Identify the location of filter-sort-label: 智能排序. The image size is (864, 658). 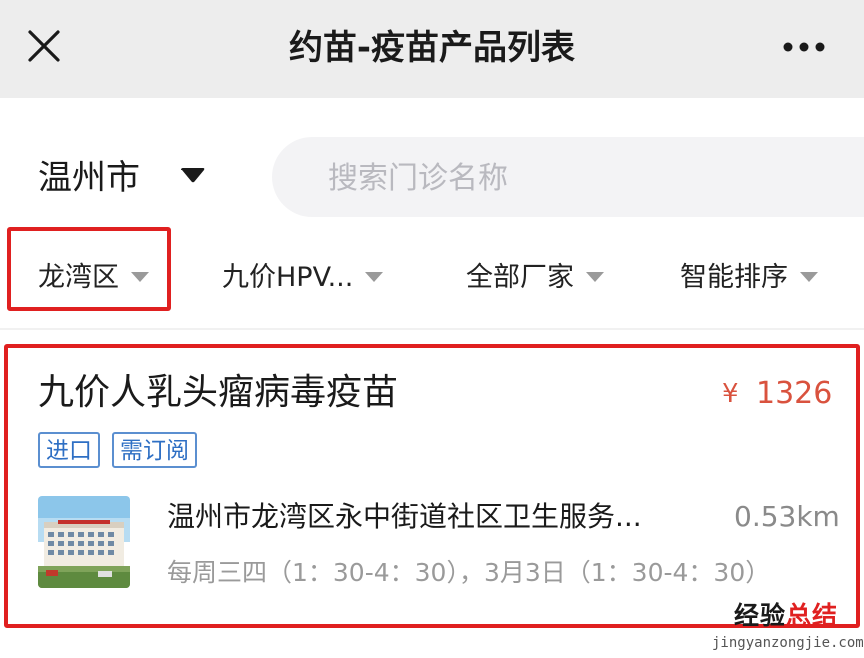
(734, 277).